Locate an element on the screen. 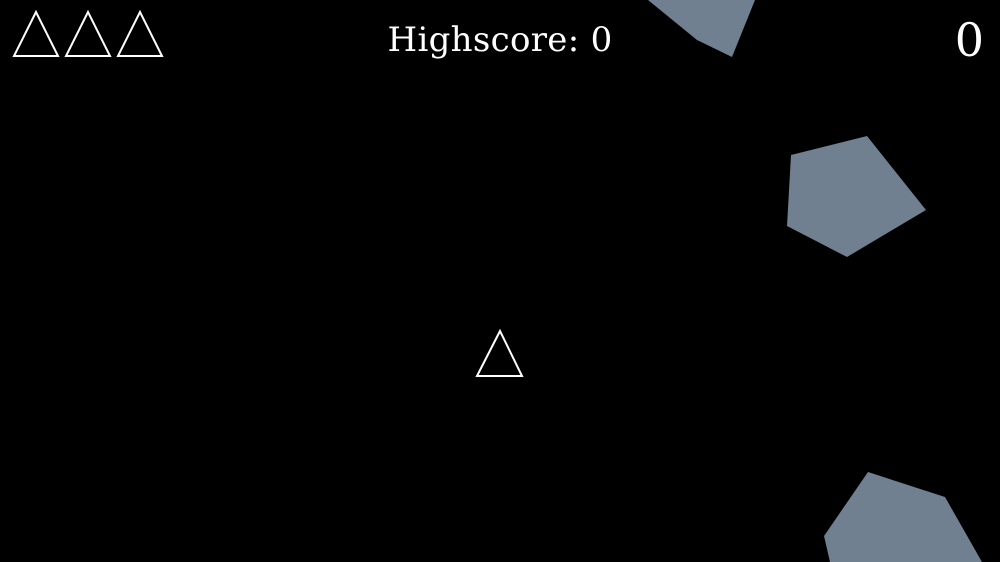 This screenshot has height=562, width=1000. player-ship-icon is located at coordinates (499, 352).